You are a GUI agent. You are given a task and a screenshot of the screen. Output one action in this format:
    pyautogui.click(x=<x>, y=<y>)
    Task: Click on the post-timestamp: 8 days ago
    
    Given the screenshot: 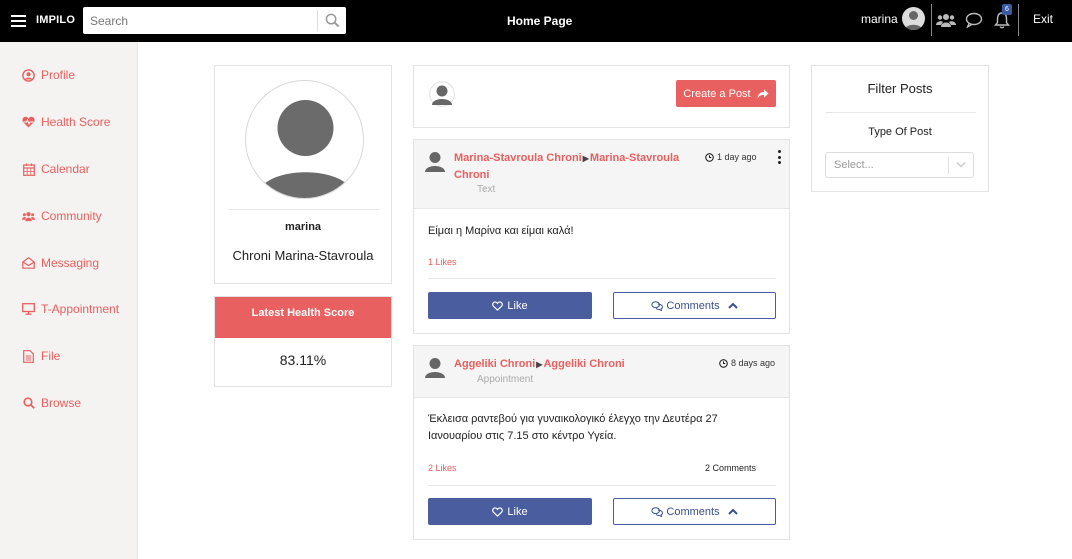 What is the action you would take?
    pyautogui.click(x=747, y=363)
    